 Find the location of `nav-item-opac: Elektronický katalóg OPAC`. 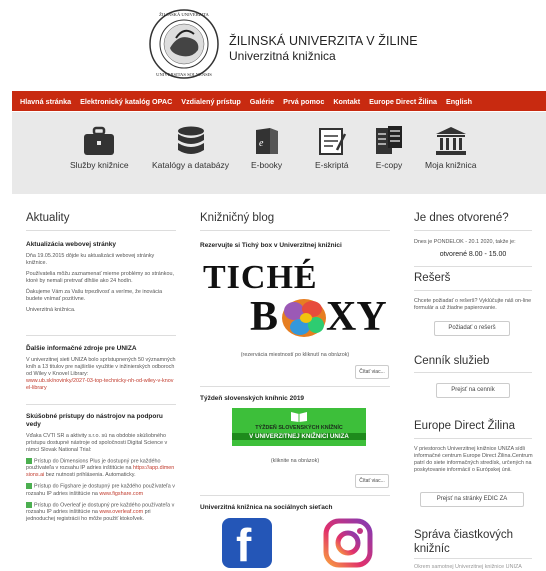

nav-item-opac: Elektronický katalóg OPAC is located at coordinates (126, 101).